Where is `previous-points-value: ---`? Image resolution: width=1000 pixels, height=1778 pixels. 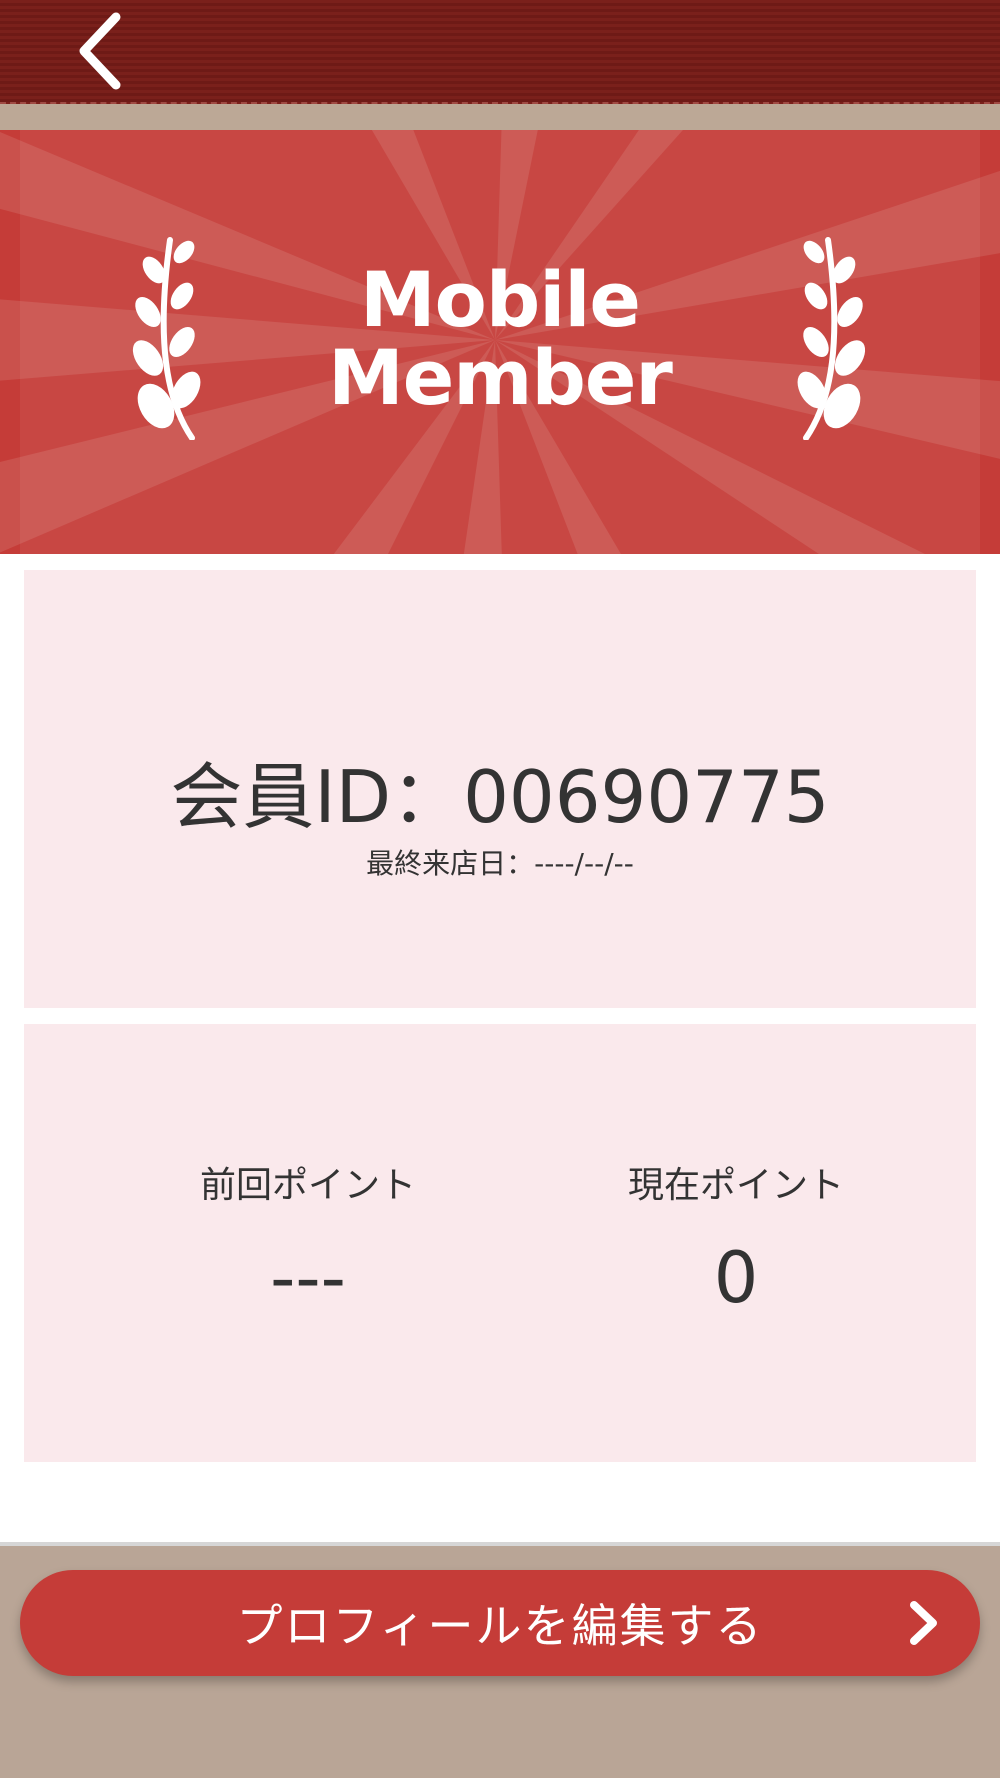
previous-points-value: --- is located at coordinates (308, 1278).